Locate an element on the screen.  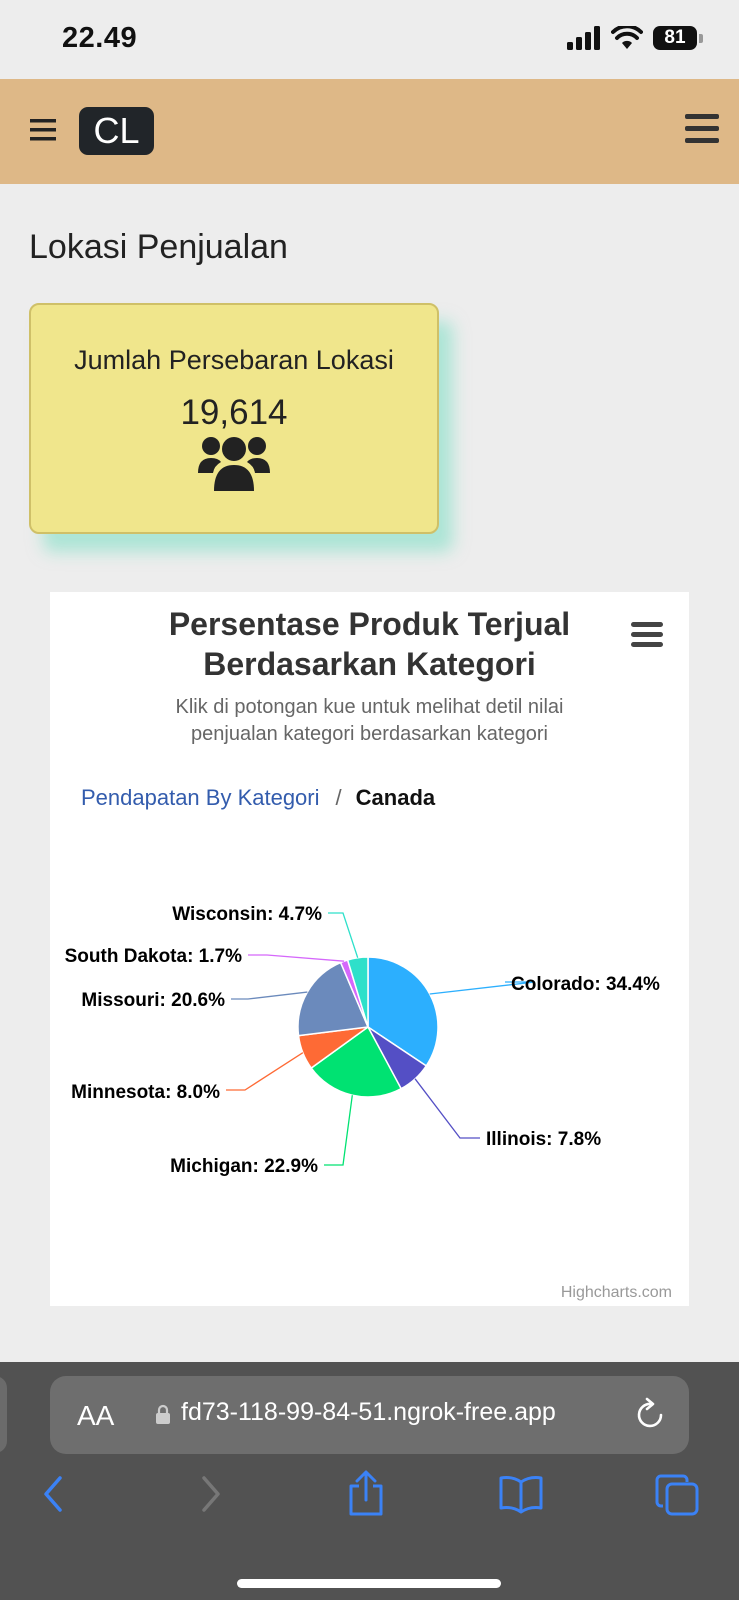
share-icon is located at coordinates (366, 1493).